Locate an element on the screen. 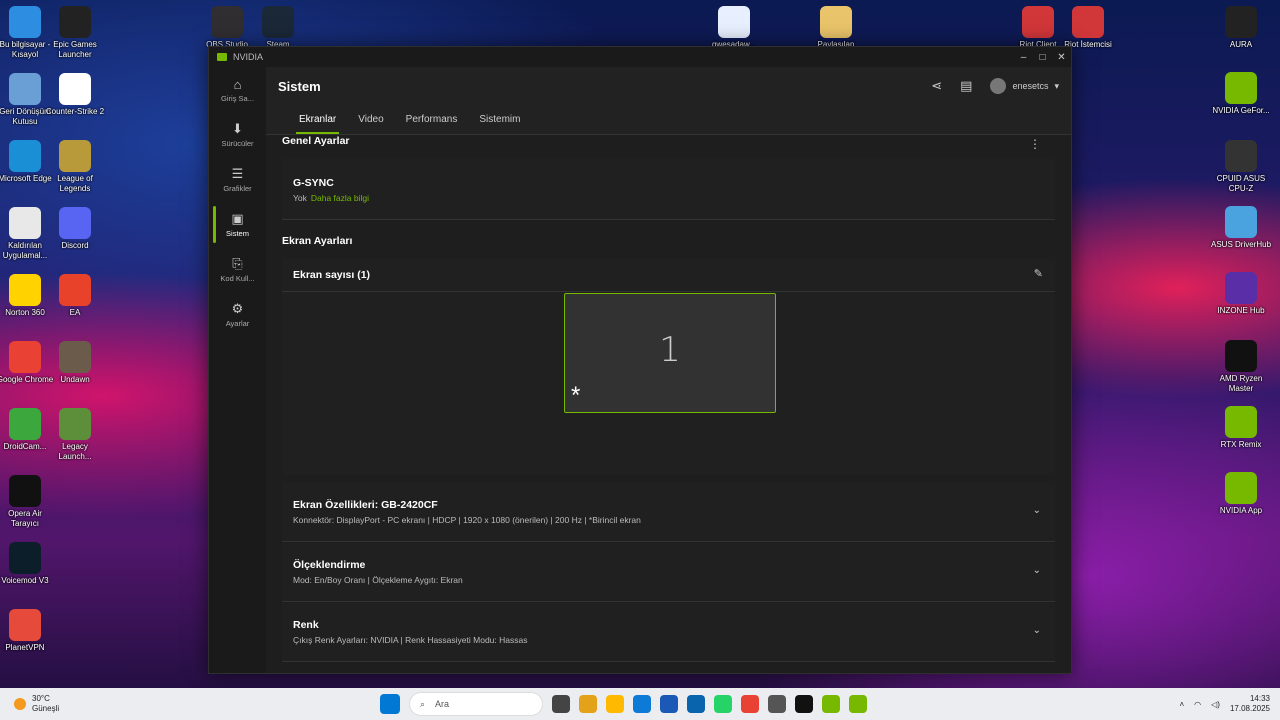  desktop-icon: Discord is located at coordinates (75, 229).